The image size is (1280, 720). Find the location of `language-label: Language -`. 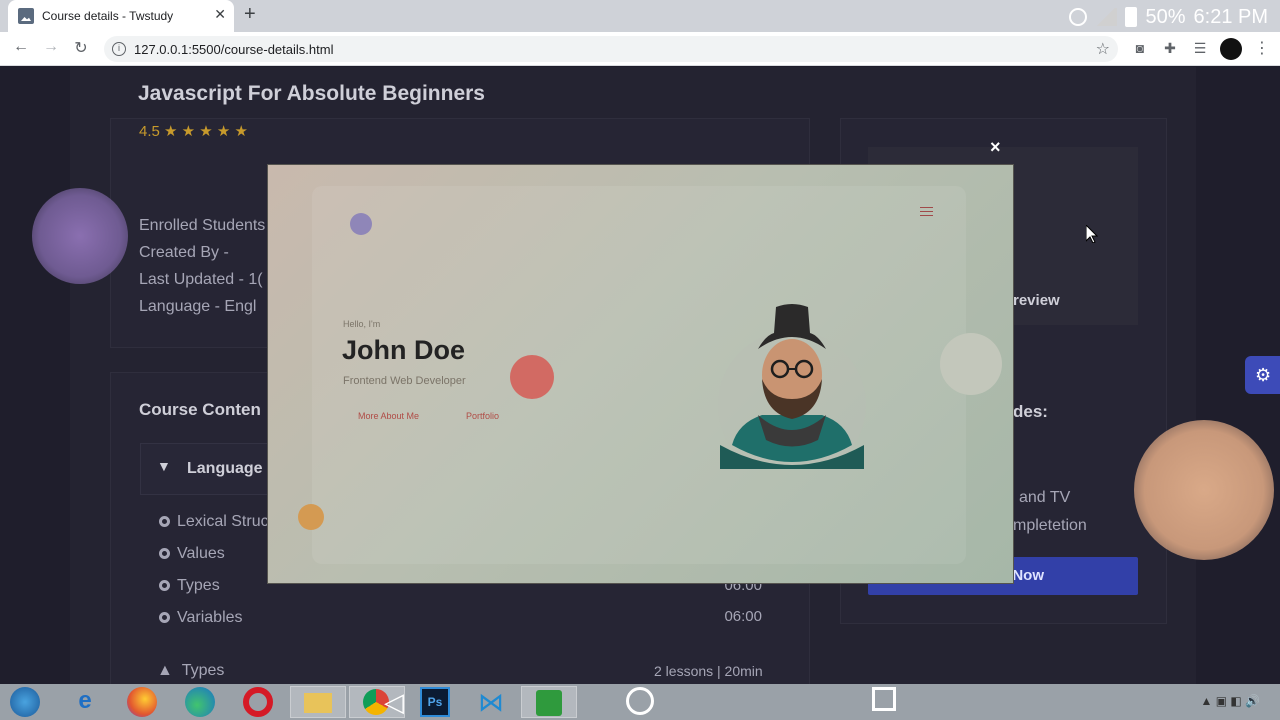

language-label: Language - is located at coordinates (179, 306).